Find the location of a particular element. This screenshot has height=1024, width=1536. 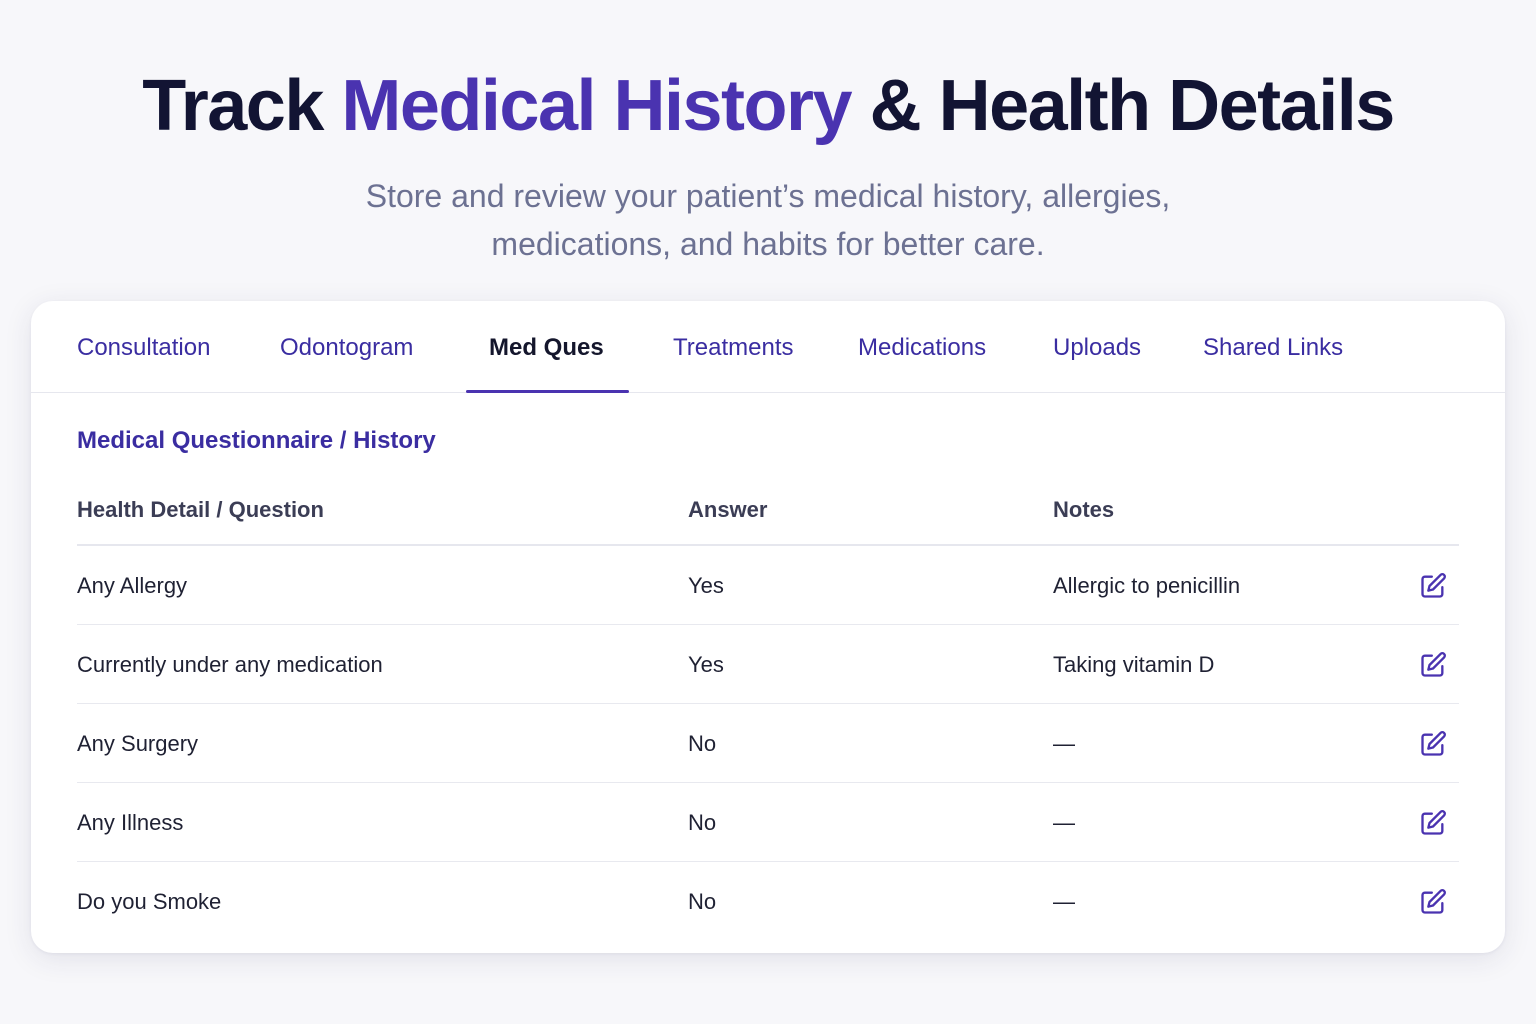

column-header-question: Health Detail / Question is located at coordinates (200, 509).